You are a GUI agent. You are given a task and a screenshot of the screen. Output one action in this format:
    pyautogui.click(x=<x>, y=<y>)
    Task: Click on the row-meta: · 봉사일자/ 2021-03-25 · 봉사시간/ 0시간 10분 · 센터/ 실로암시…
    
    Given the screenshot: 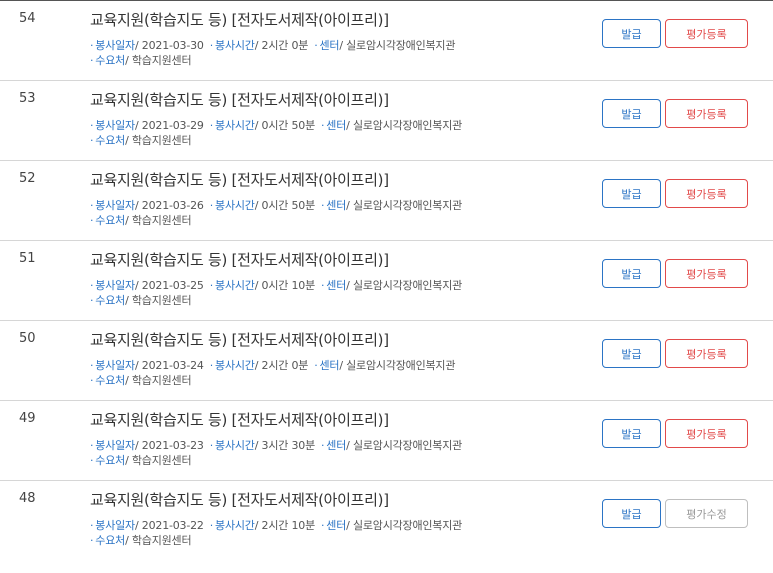 What is the action you would take?
    pyautogui.click(x=276, y=293)
    